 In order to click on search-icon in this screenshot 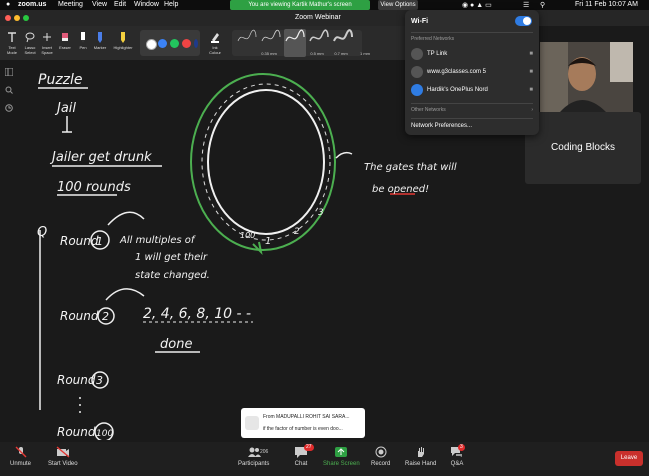, I will do `click(9, 90)`.